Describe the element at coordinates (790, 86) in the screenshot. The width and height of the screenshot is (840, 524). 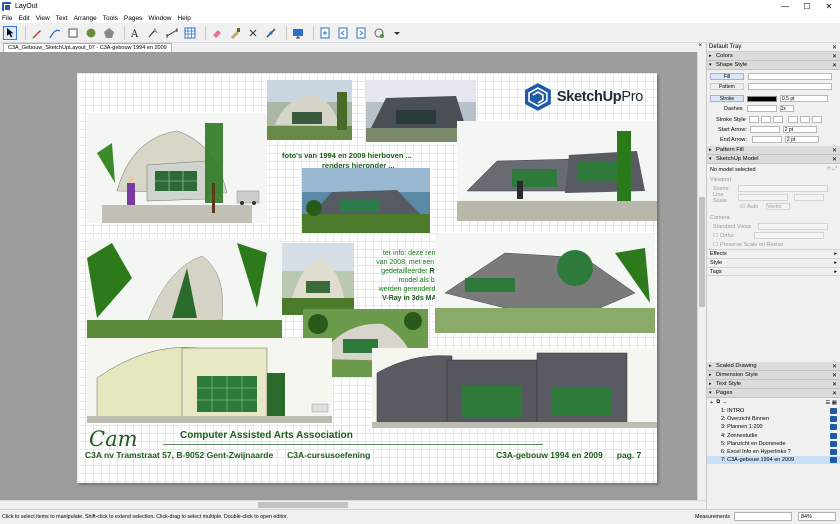
I see `pattern-field` at that location.